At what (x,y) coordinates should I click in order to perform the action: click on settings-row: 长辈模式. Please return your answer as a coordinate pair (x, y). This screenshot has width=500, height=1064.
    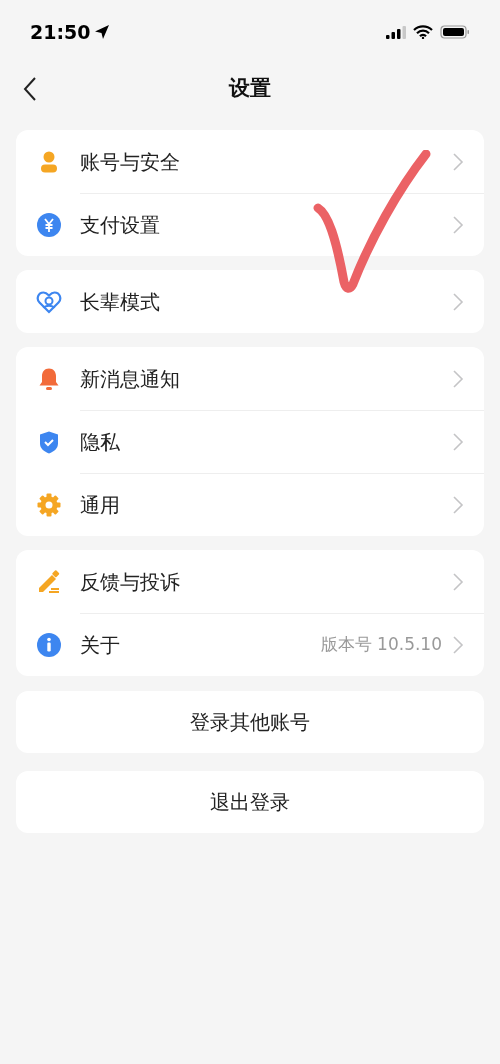
    Looking at the image, I should click on (282, 301).